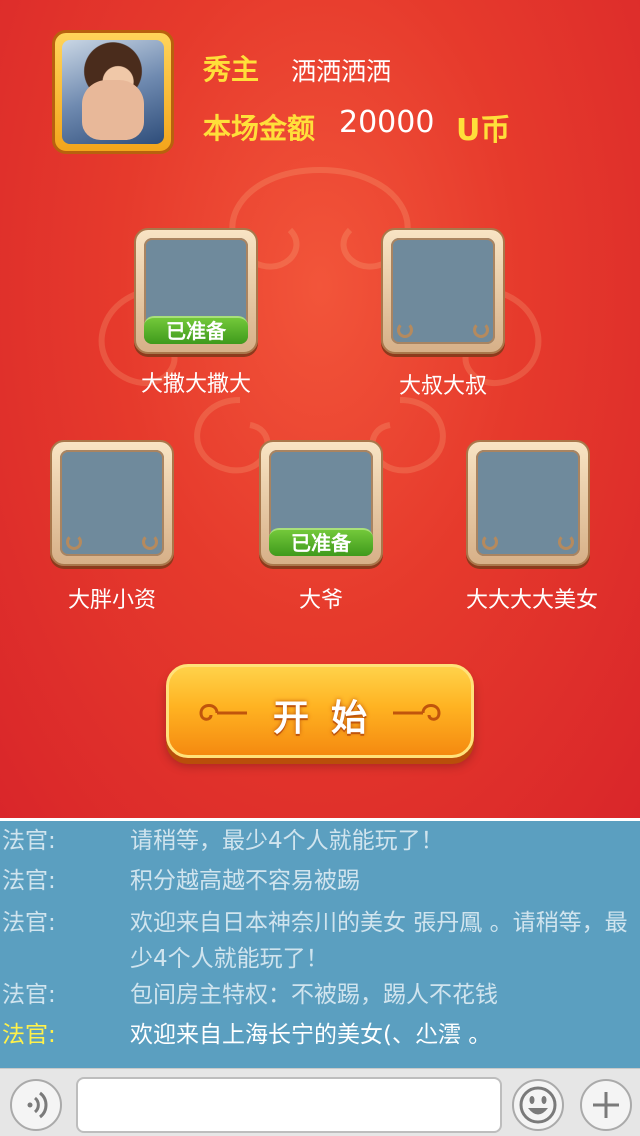  What do you see at coordinates (483, 130) in the screenshot?
I see `amount-unit: U币` at bounding box center [483, 130].